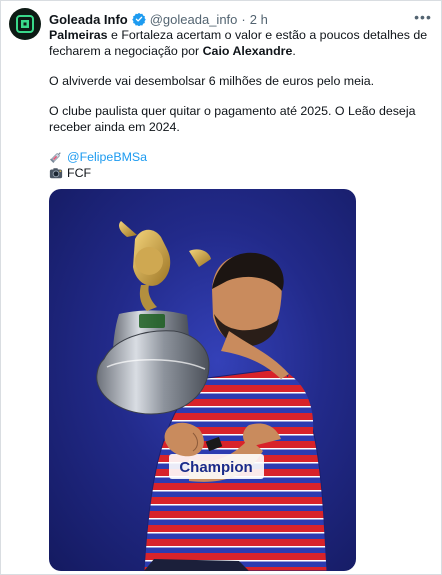 The height and width of the screenshot is (575, 442). What do you see at coordinates (78, 35) in the screenshot?
I see `bold-palmeiras: Palmeiras` at bounding box center [78, 35].